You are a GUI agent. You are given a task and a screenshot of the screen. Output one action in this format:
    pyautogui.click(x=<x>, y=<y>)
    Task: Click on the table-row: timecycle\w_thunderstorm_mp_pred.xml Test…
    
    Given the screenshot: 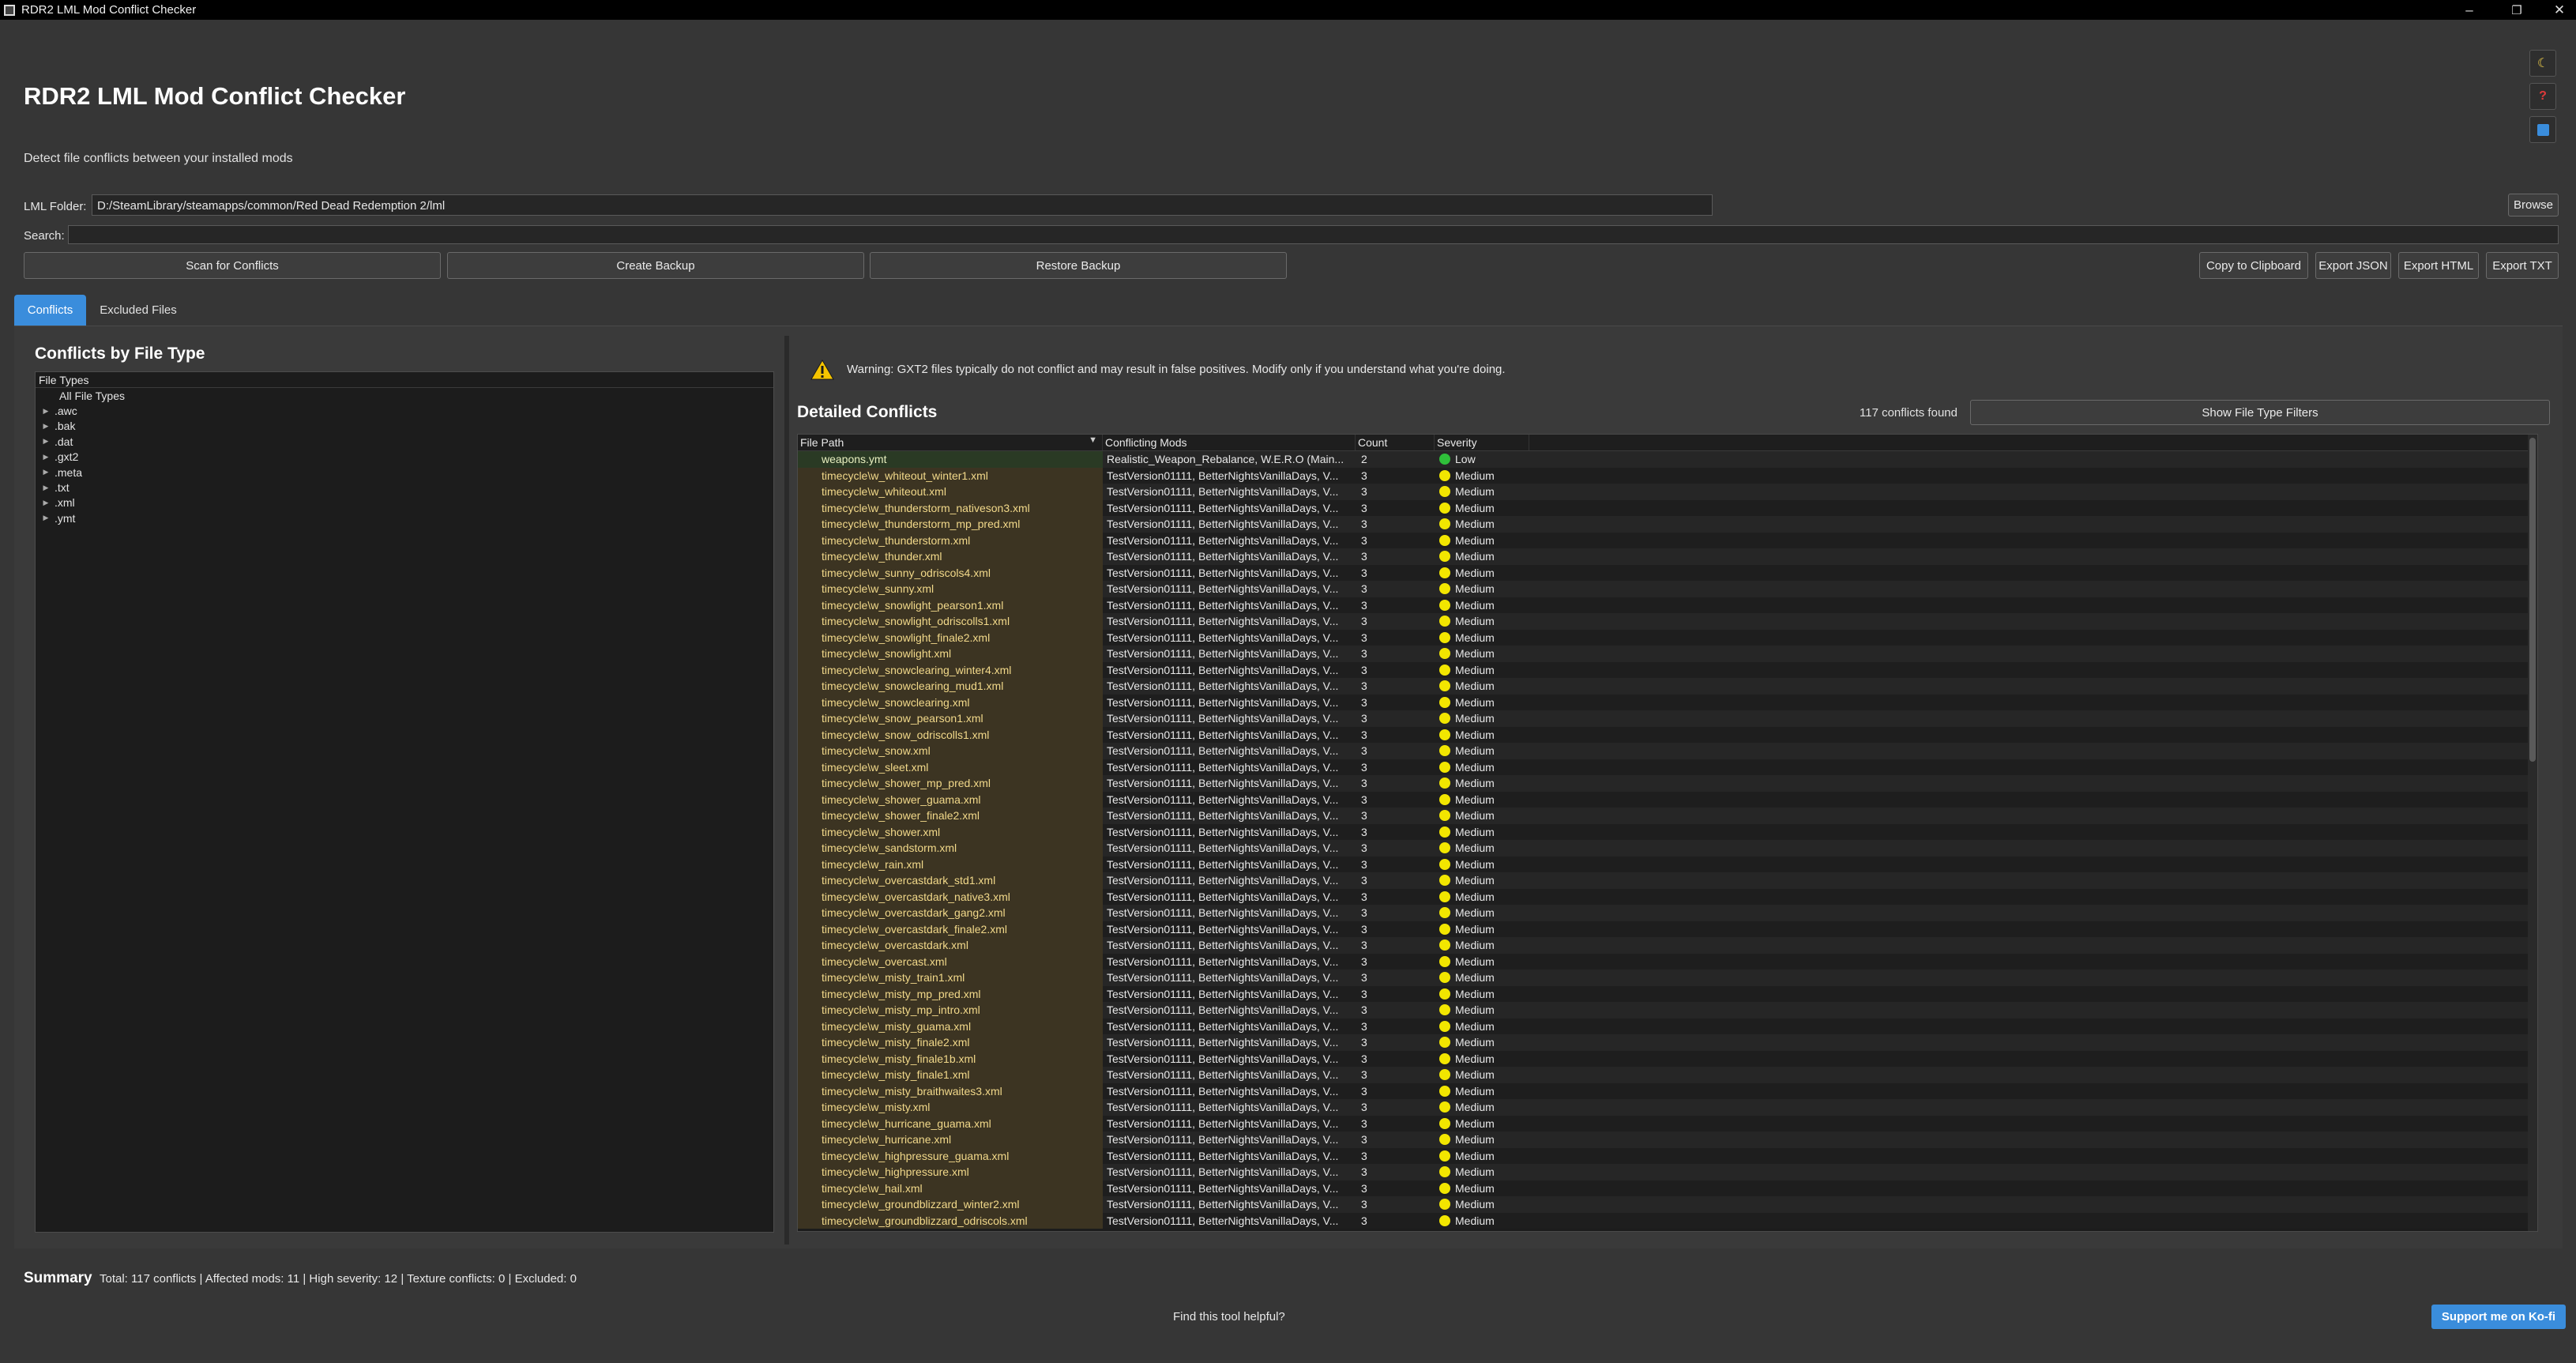 What is the action you would take?
    pyautogui.click(x=1668, y=524)
    